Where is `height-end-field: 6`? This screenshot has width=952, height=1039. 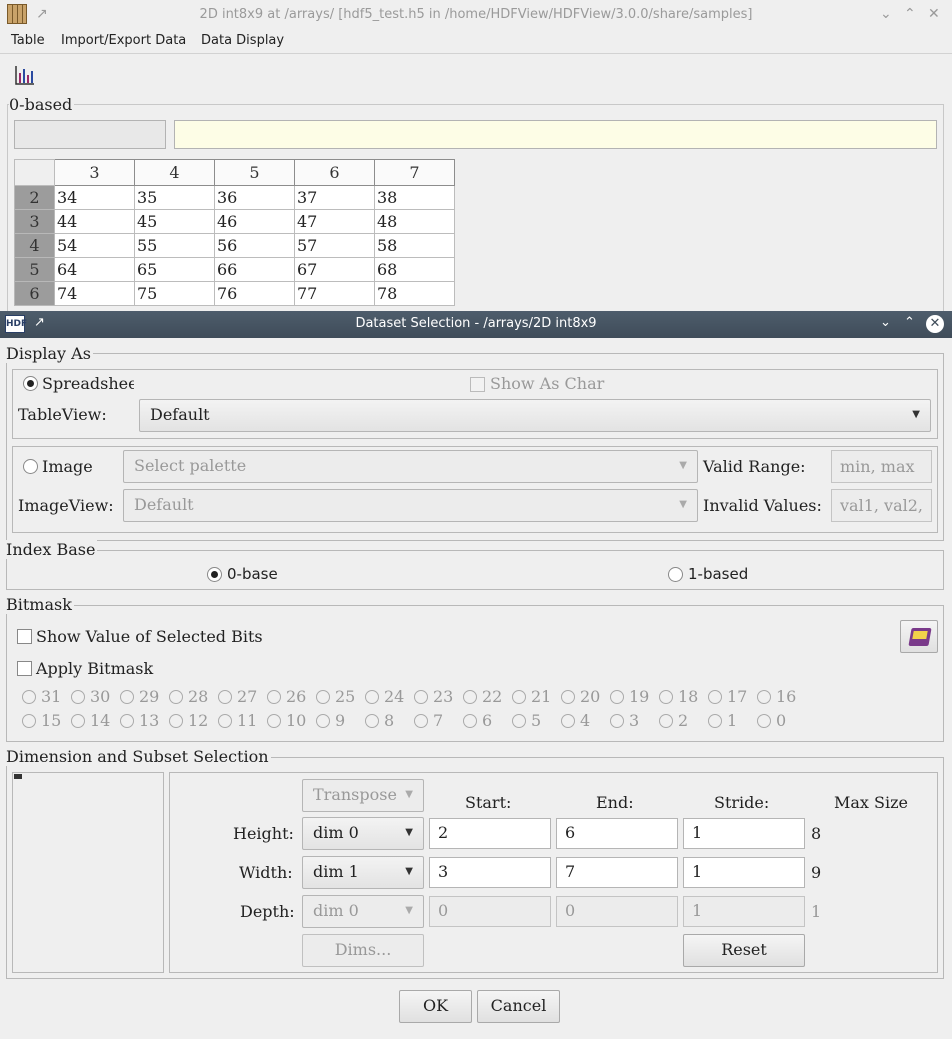
height-end-field: 6 is located at coordinates (617, 833).